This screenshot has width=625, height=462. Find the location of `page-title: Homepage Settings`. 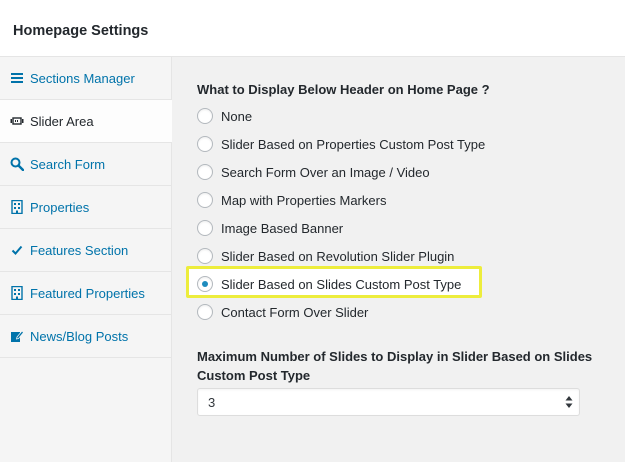

page-title: Homepage Settings is located at coordinates (81, 31).